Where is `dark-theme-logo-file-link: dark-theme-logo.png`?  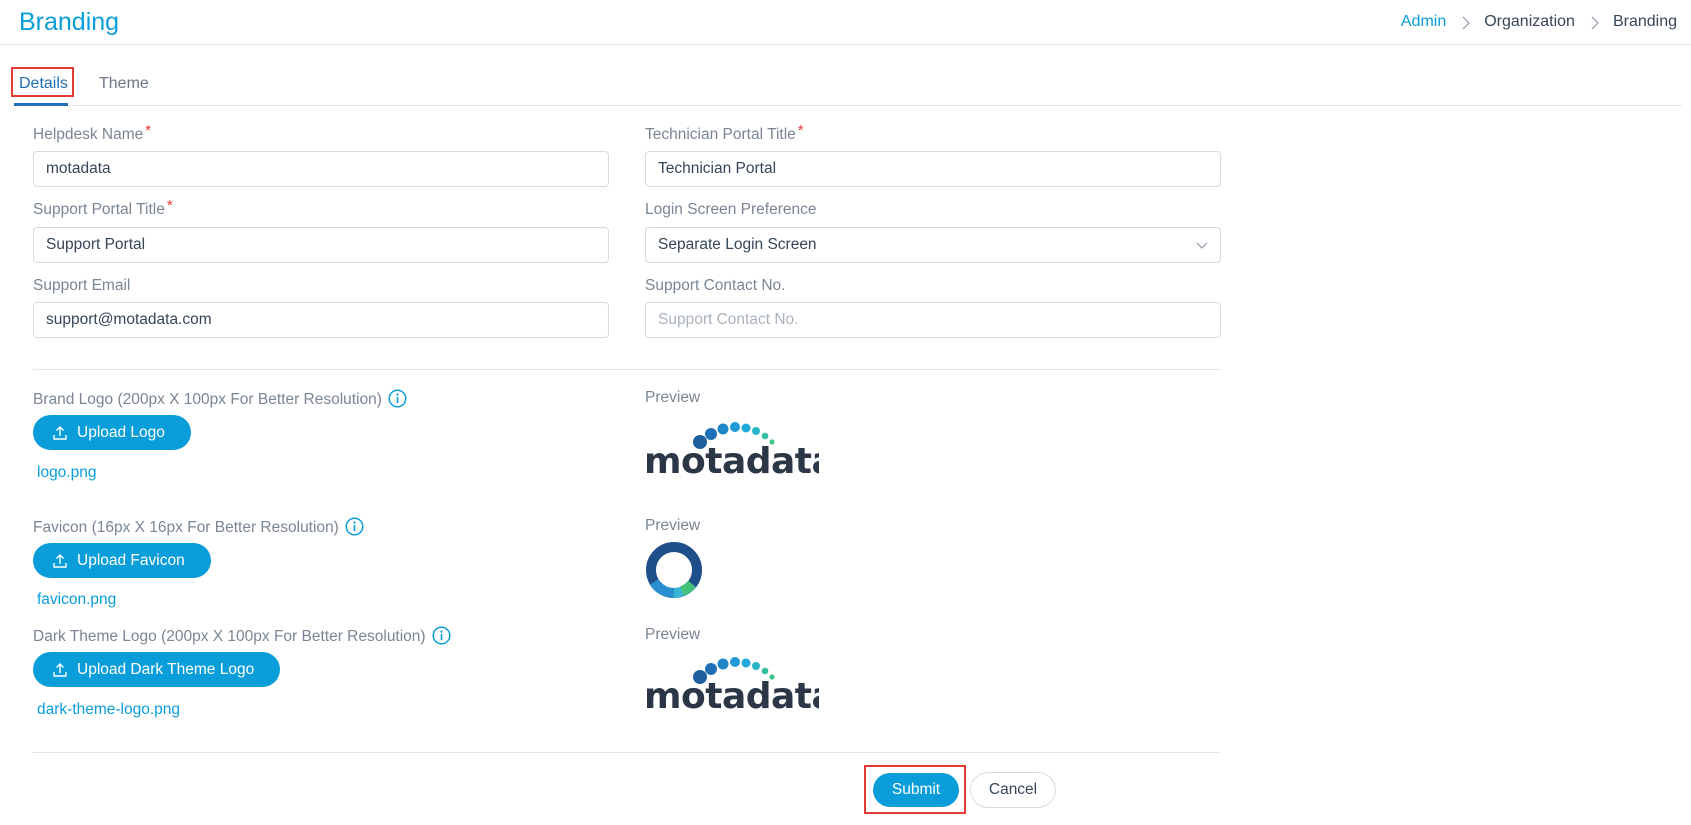 dark-theme-logo-file-link: dark-theme-logo.png is located at coordinates (108, 710).